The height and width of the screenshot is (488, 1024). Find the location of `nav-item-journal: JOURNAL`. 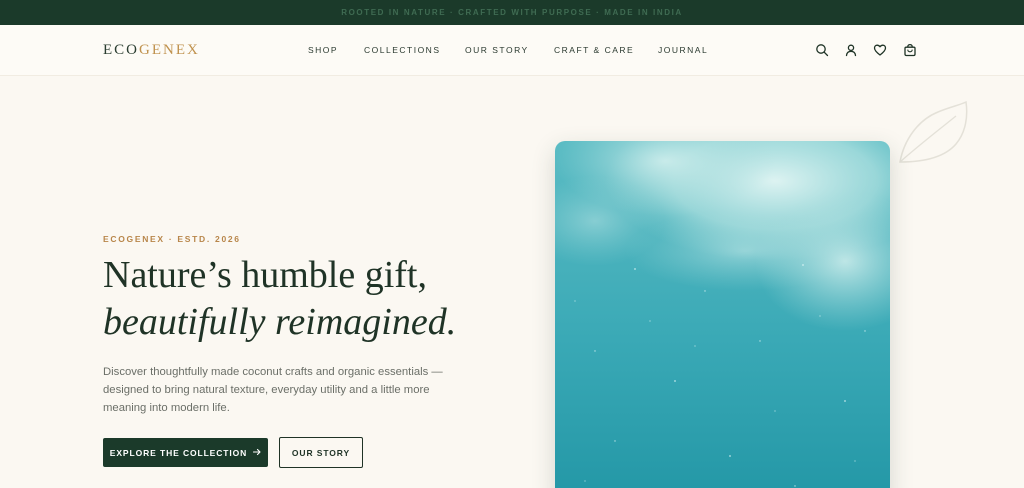

nav-item-journal: JOURNAL is located at coordinates (683, 50).